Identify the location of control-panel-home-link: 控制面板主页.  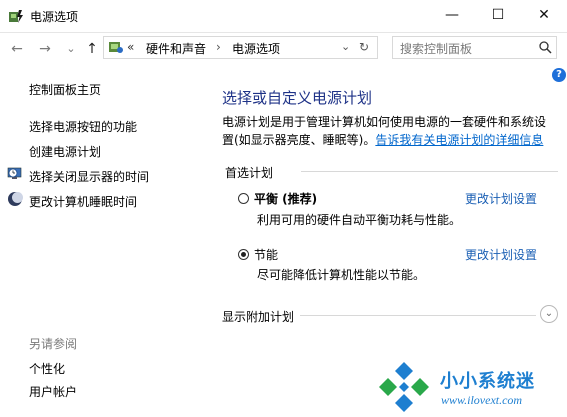
(65, 89).